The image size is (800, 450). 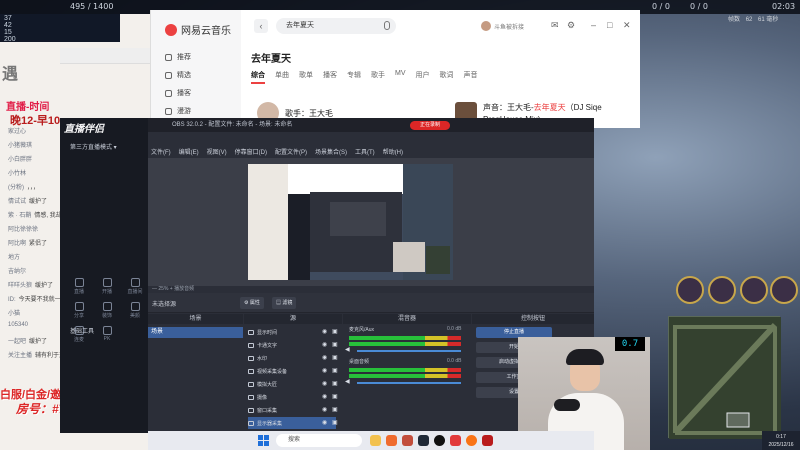 What do you see at coordinates (627, 25) in the screenshot?
I see `close-icon: ✕` at bounding box center [627, 25].